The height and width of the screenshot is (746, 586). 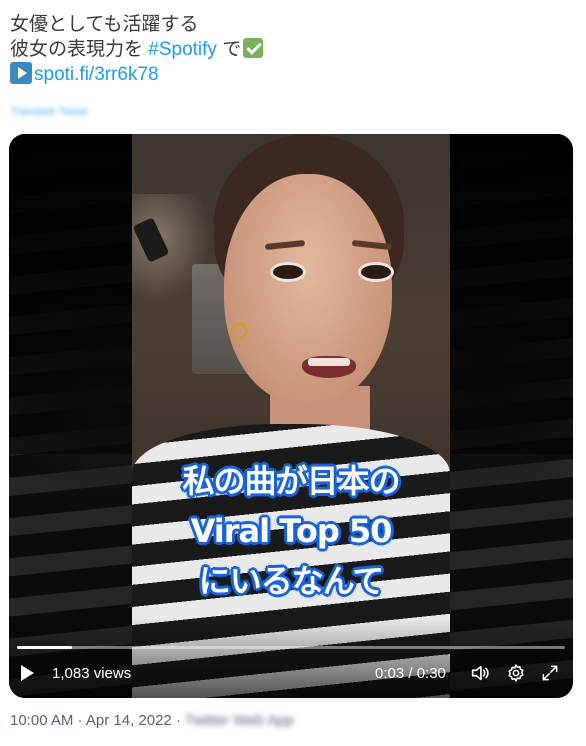 What do you see at coordinates (329, 362) in the screenshot?
I see `teeth` at bounding box center [329, 362].